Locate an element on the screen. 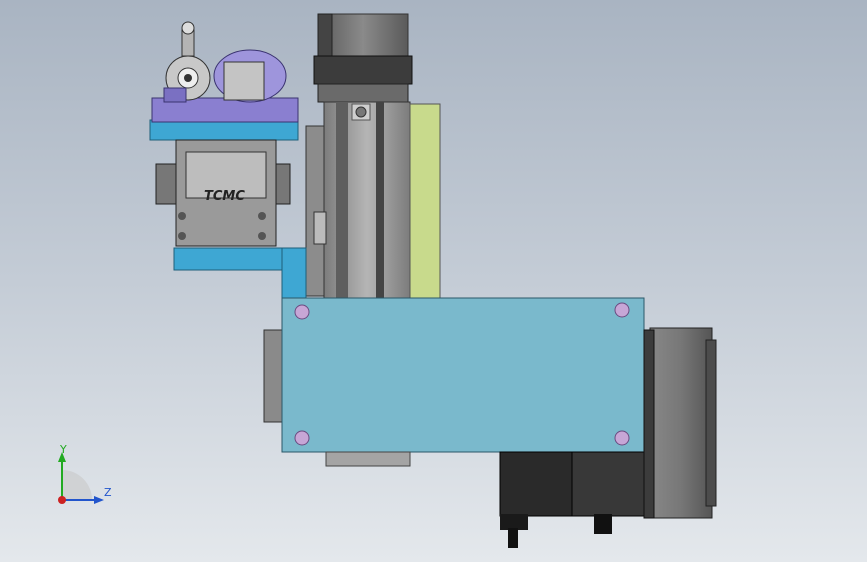  main-plate is located at coordinates (454, 382).